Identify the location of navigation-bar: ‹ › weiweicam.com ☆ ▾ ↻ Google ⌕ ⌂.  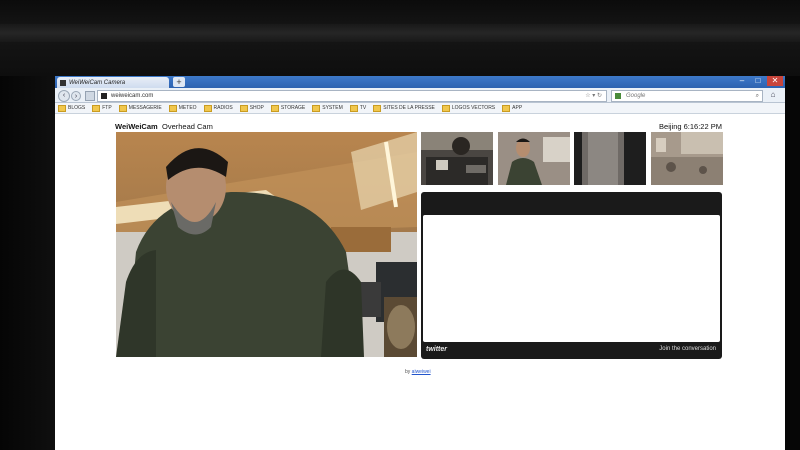
(420, 95).